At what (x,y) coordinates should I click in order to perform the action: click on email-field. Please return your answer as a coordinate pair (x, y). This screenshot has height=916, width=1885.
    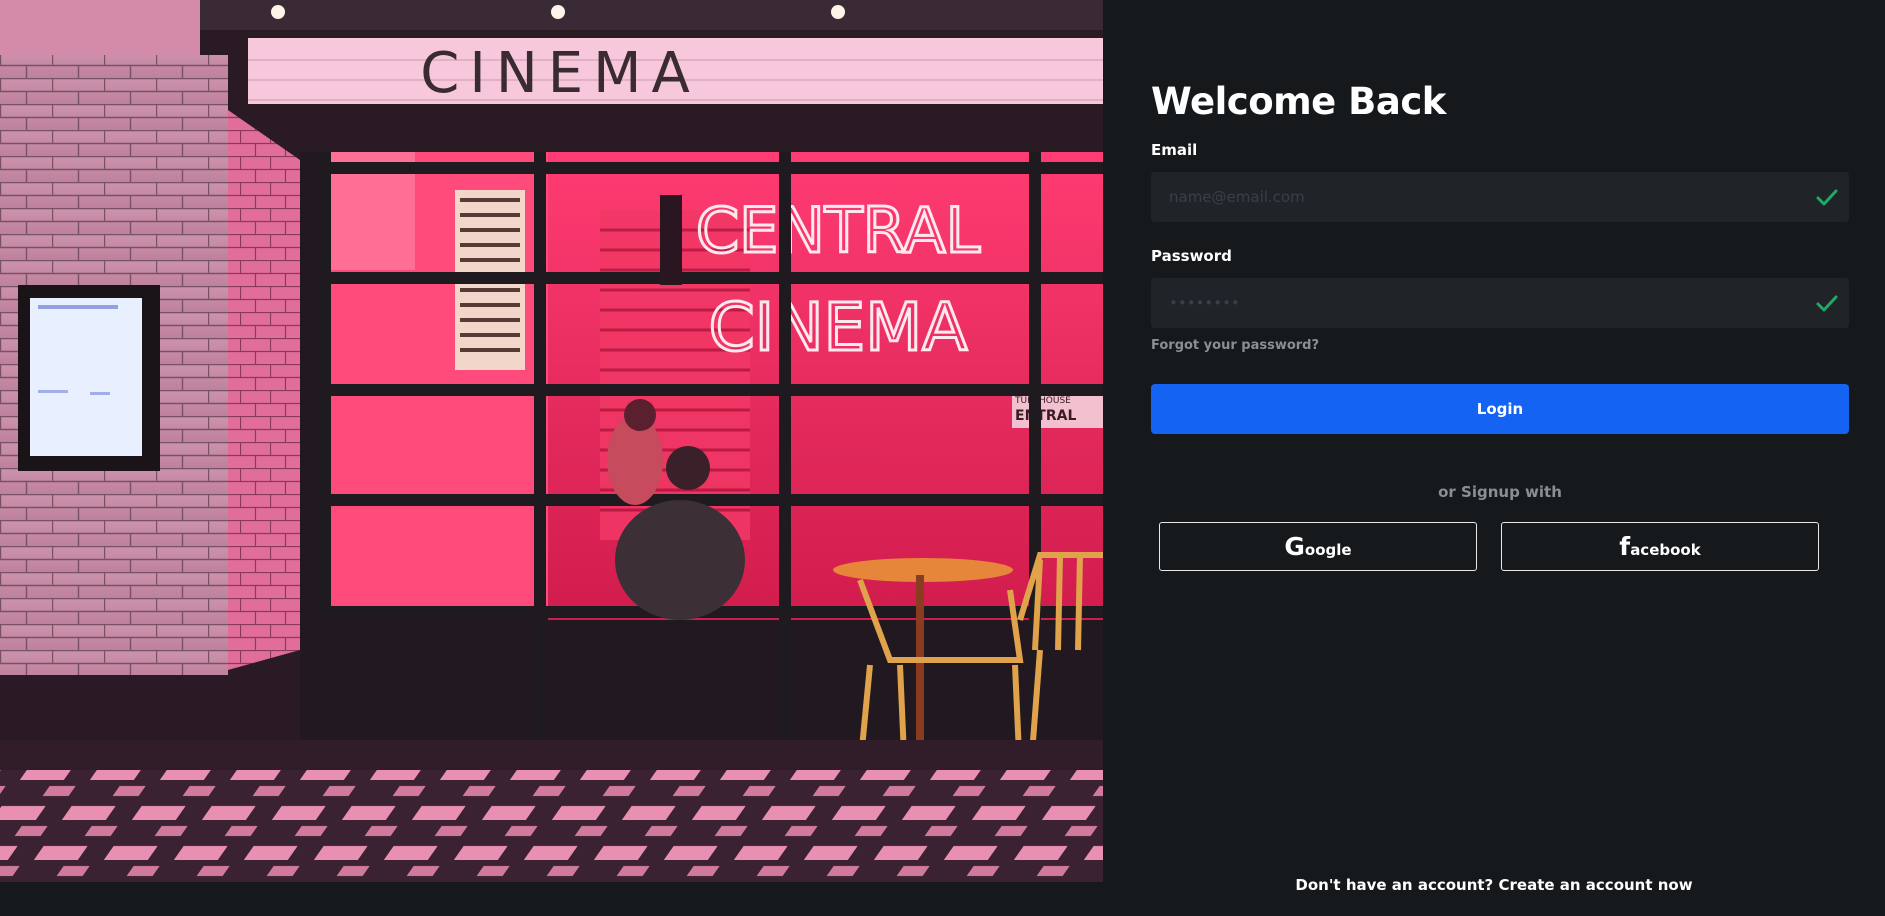
    Looking at the image, I should click on (1461, 197).